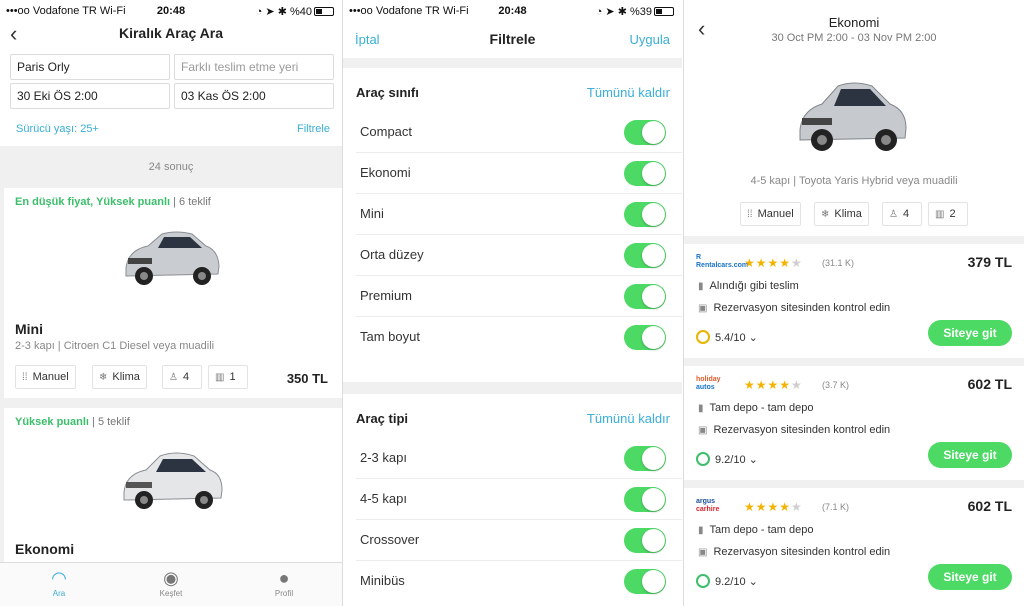 The image size is (1024, 606). I want to click on offer-score: 5.4/10 ⌄, so click(727, 337).